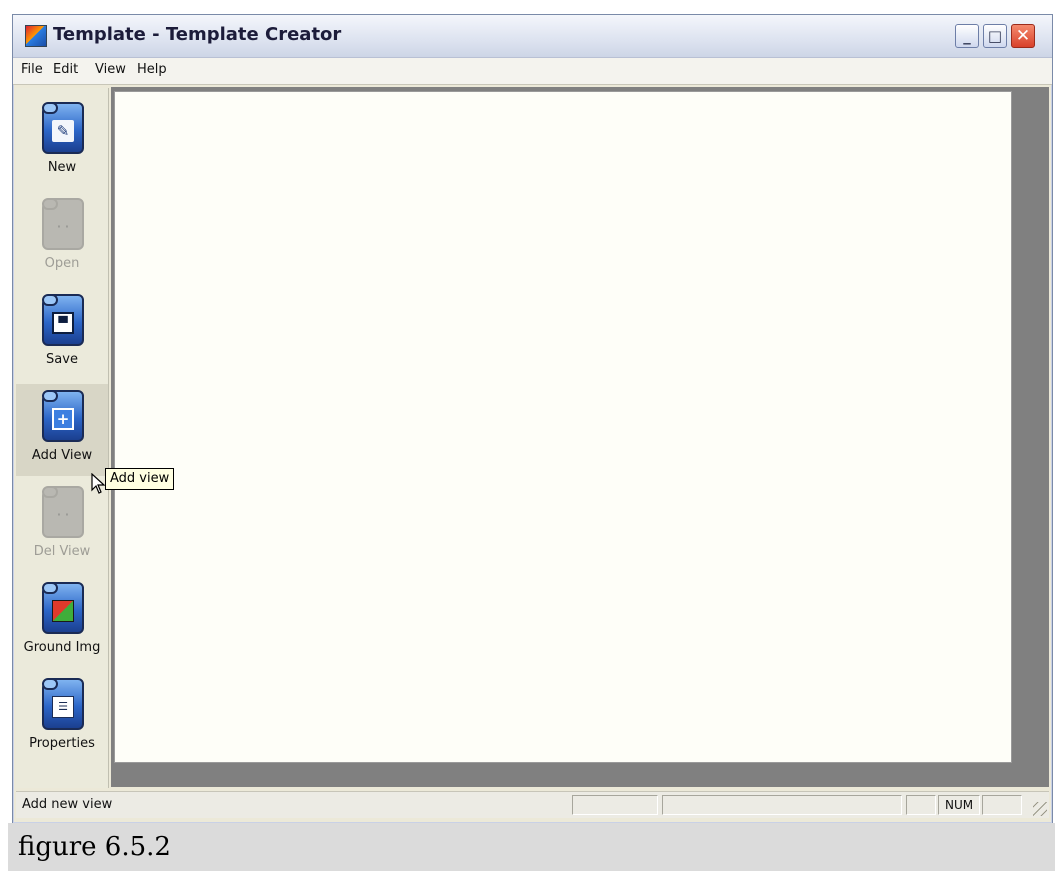 This screenshot has width=1055, height=871. I want to click on maximize-icon: □, so click(995, 36).